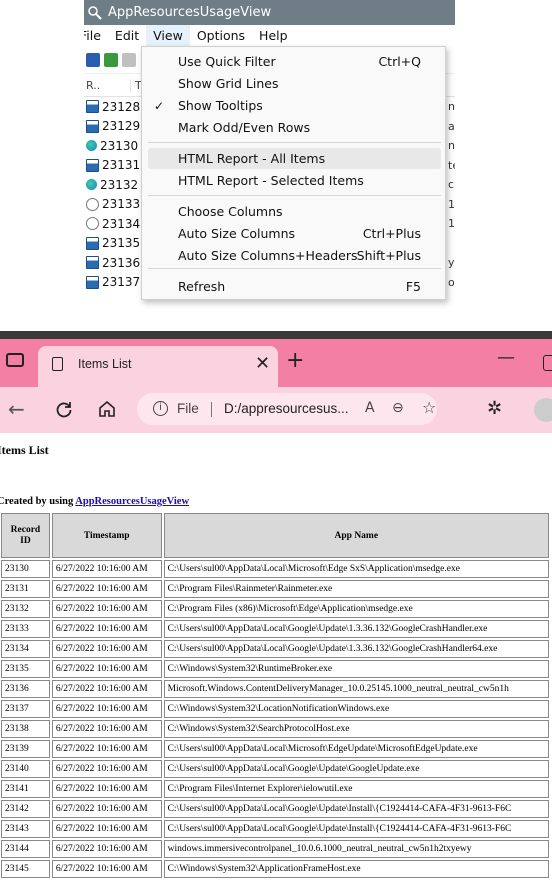 The image size is (552, 888). Describe the element at coordinates (25, 649) in the screenshot. I see `cell-record-id: 23134` at that location.